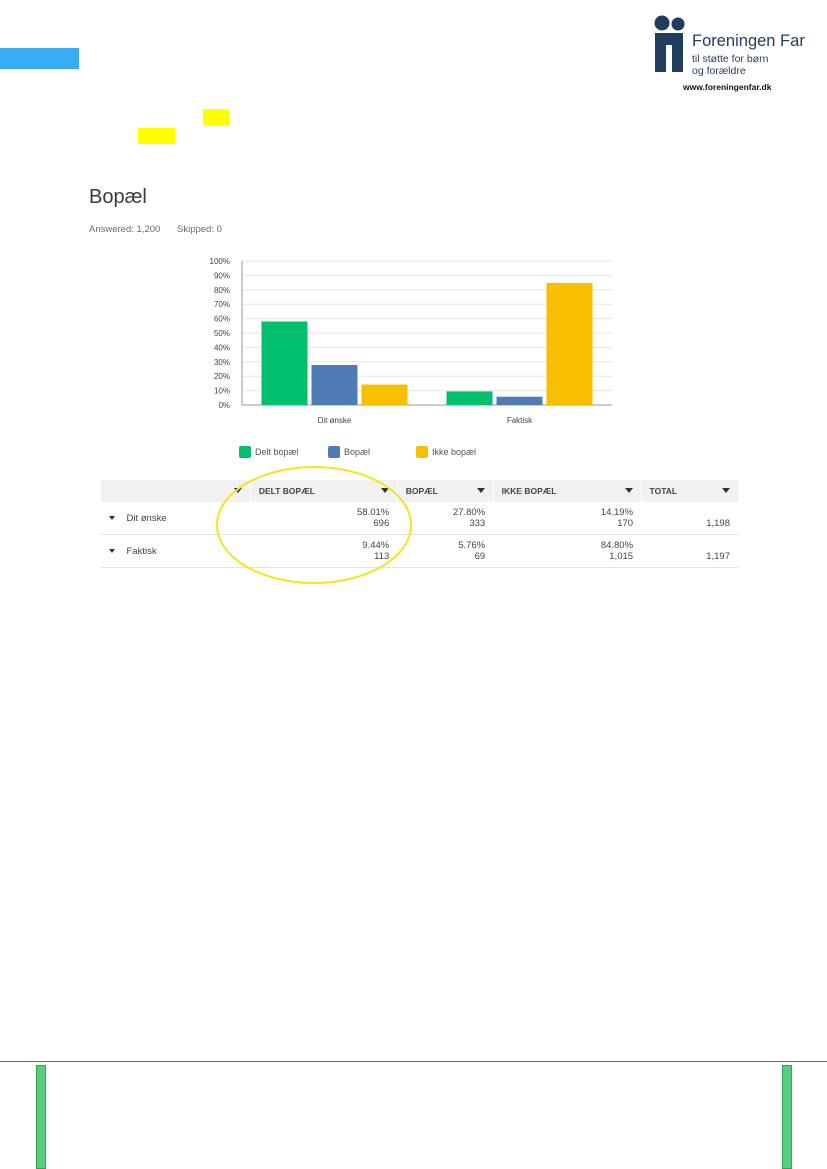 This screenshot has height=1169, width=827. Describe the element at coordinates (529, 491) in the screenshot. I see `header-label: IKKE BOPÆL` at that location.